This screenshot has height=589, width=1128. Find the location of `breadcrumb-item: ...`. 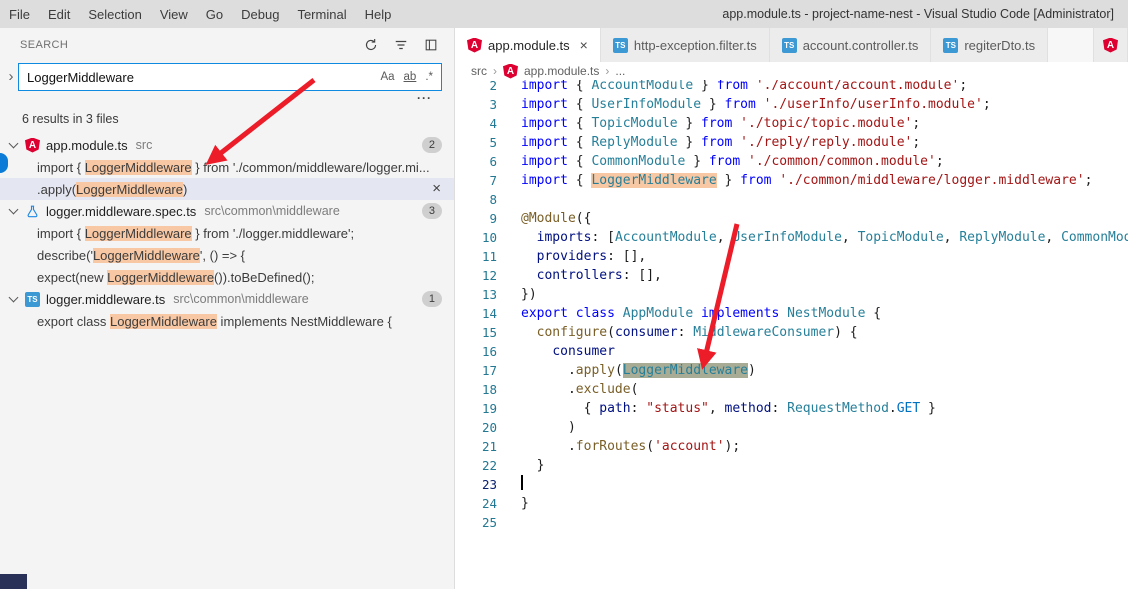

breadcrumb-item: ... is located at coordinates (620, 71).